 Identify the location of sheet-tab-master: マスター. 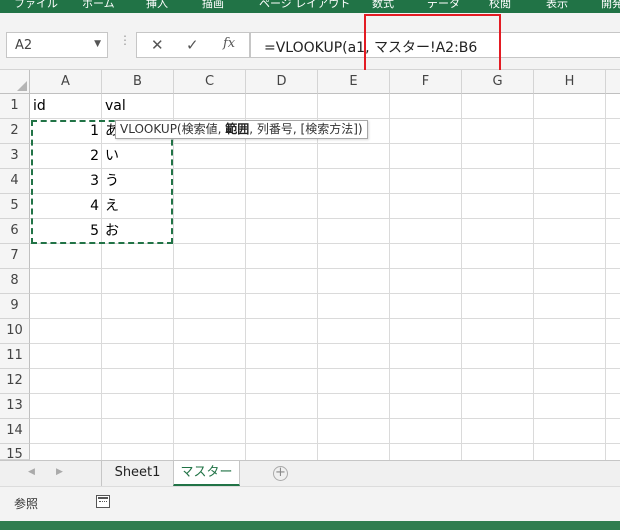
(206, 473).